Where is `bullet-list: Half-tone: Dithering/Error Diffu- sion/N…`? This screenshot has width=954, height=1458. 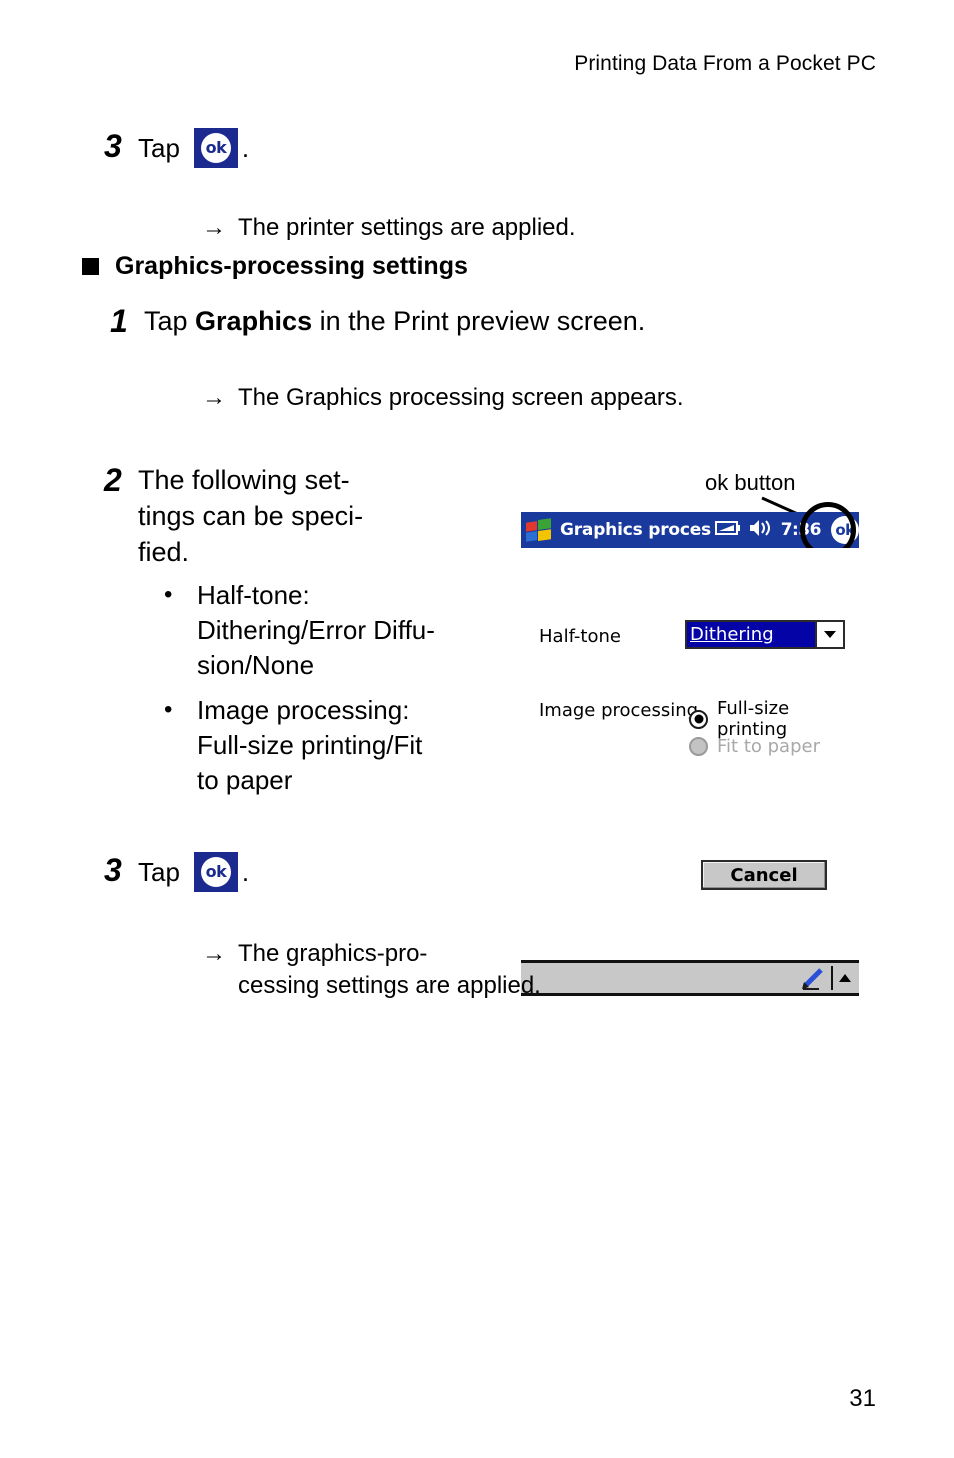
bullet-list: Half-tone: Dithering/Error Diffu- sion/N… is located at coordinates (320, 687).